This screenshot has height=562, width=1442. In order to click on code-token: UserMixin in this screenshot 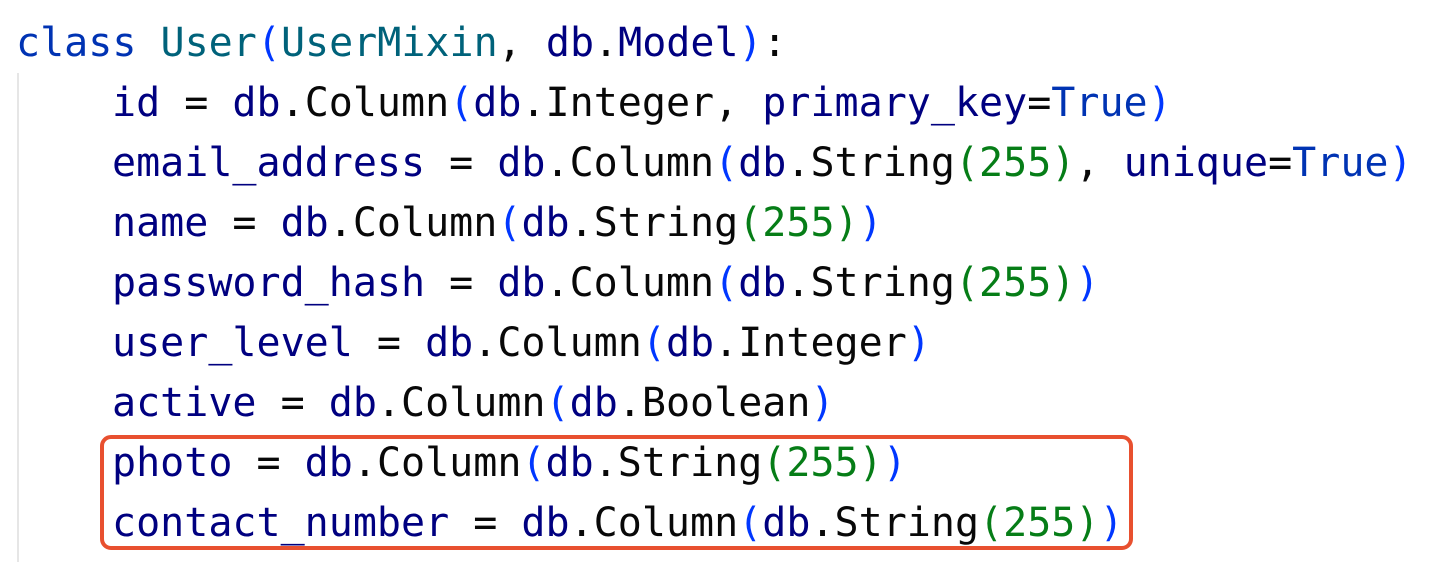, I will do `click(389, 43)`.